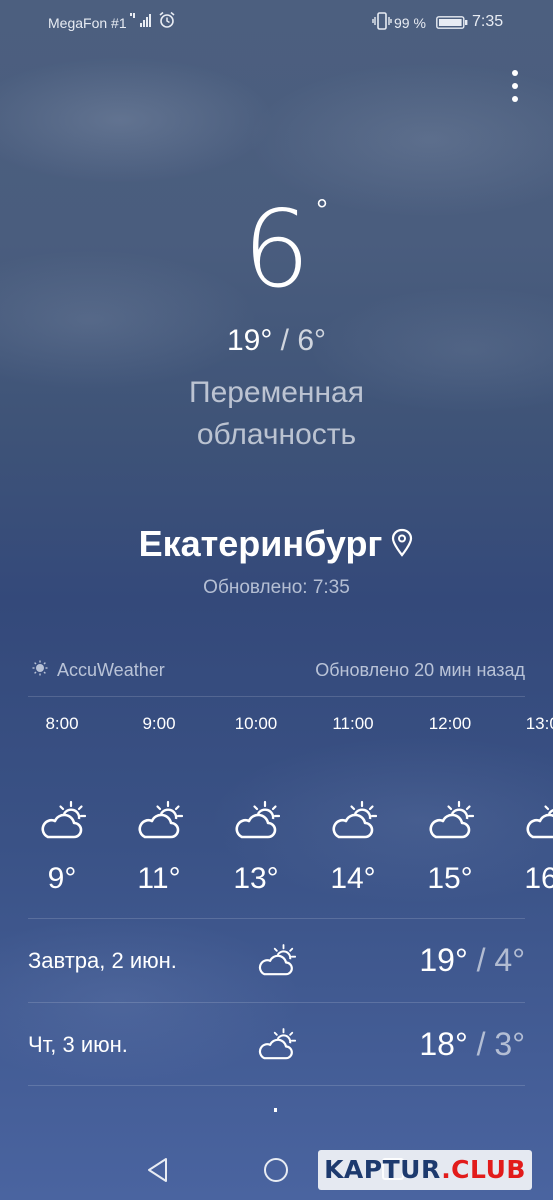 Image resolution: width=553 pixels, height=1200 pixels. I want to click on day-low: 4°, so click(509, 960).